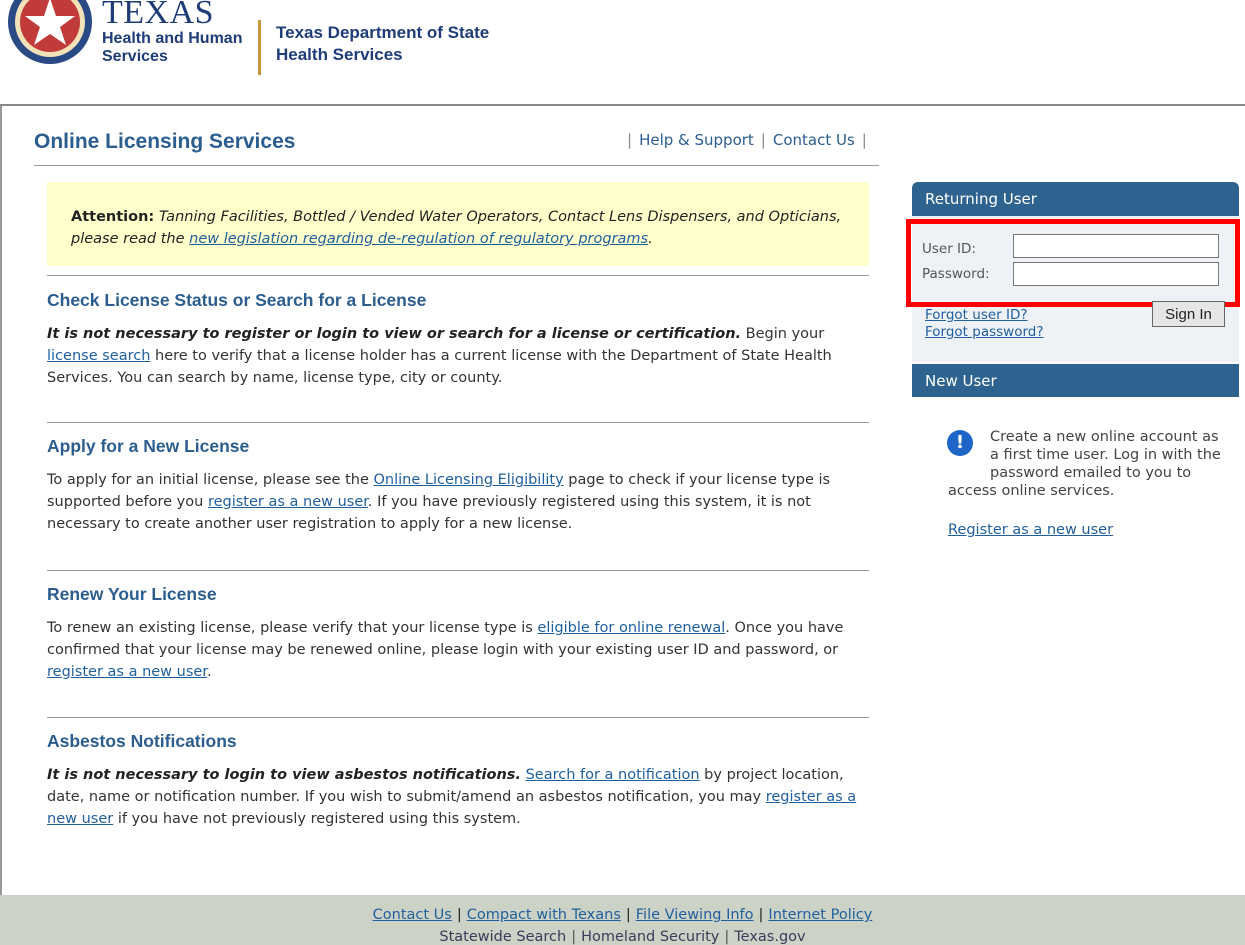 The width and height of the screenshot is (1245, 945). I want to click on footer-internet-policy-link: Internet Policy, so click(820, 915).